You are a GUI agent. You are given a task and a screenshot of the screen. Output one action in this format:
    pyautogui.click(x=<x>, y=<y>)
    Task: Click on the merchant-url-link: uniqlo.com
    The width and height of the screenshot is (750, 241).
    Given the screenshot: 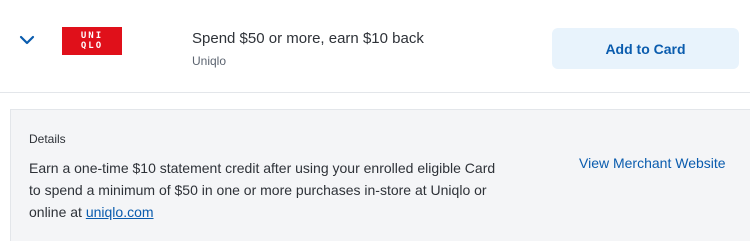 What is the action you would take?
    pyautogui.click(x=120, y=212)
    